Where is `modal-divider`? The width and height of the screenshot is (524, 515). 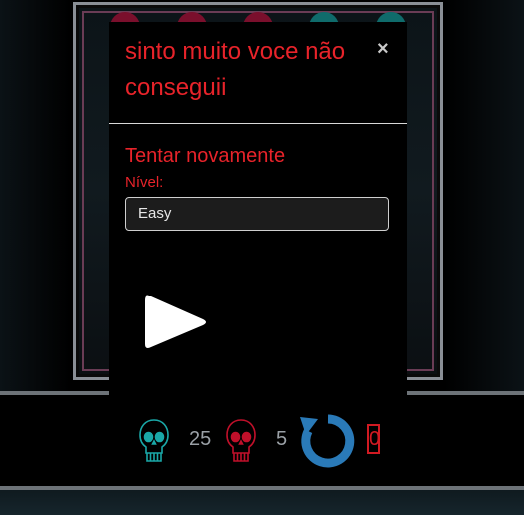
modal-divider is located at coordinates (258, 123).